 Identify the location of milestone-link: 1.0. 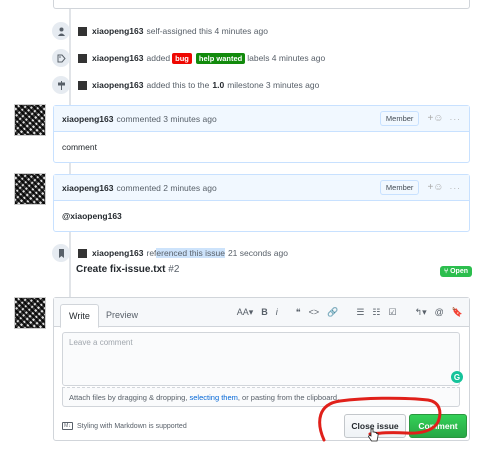
(218, 85).